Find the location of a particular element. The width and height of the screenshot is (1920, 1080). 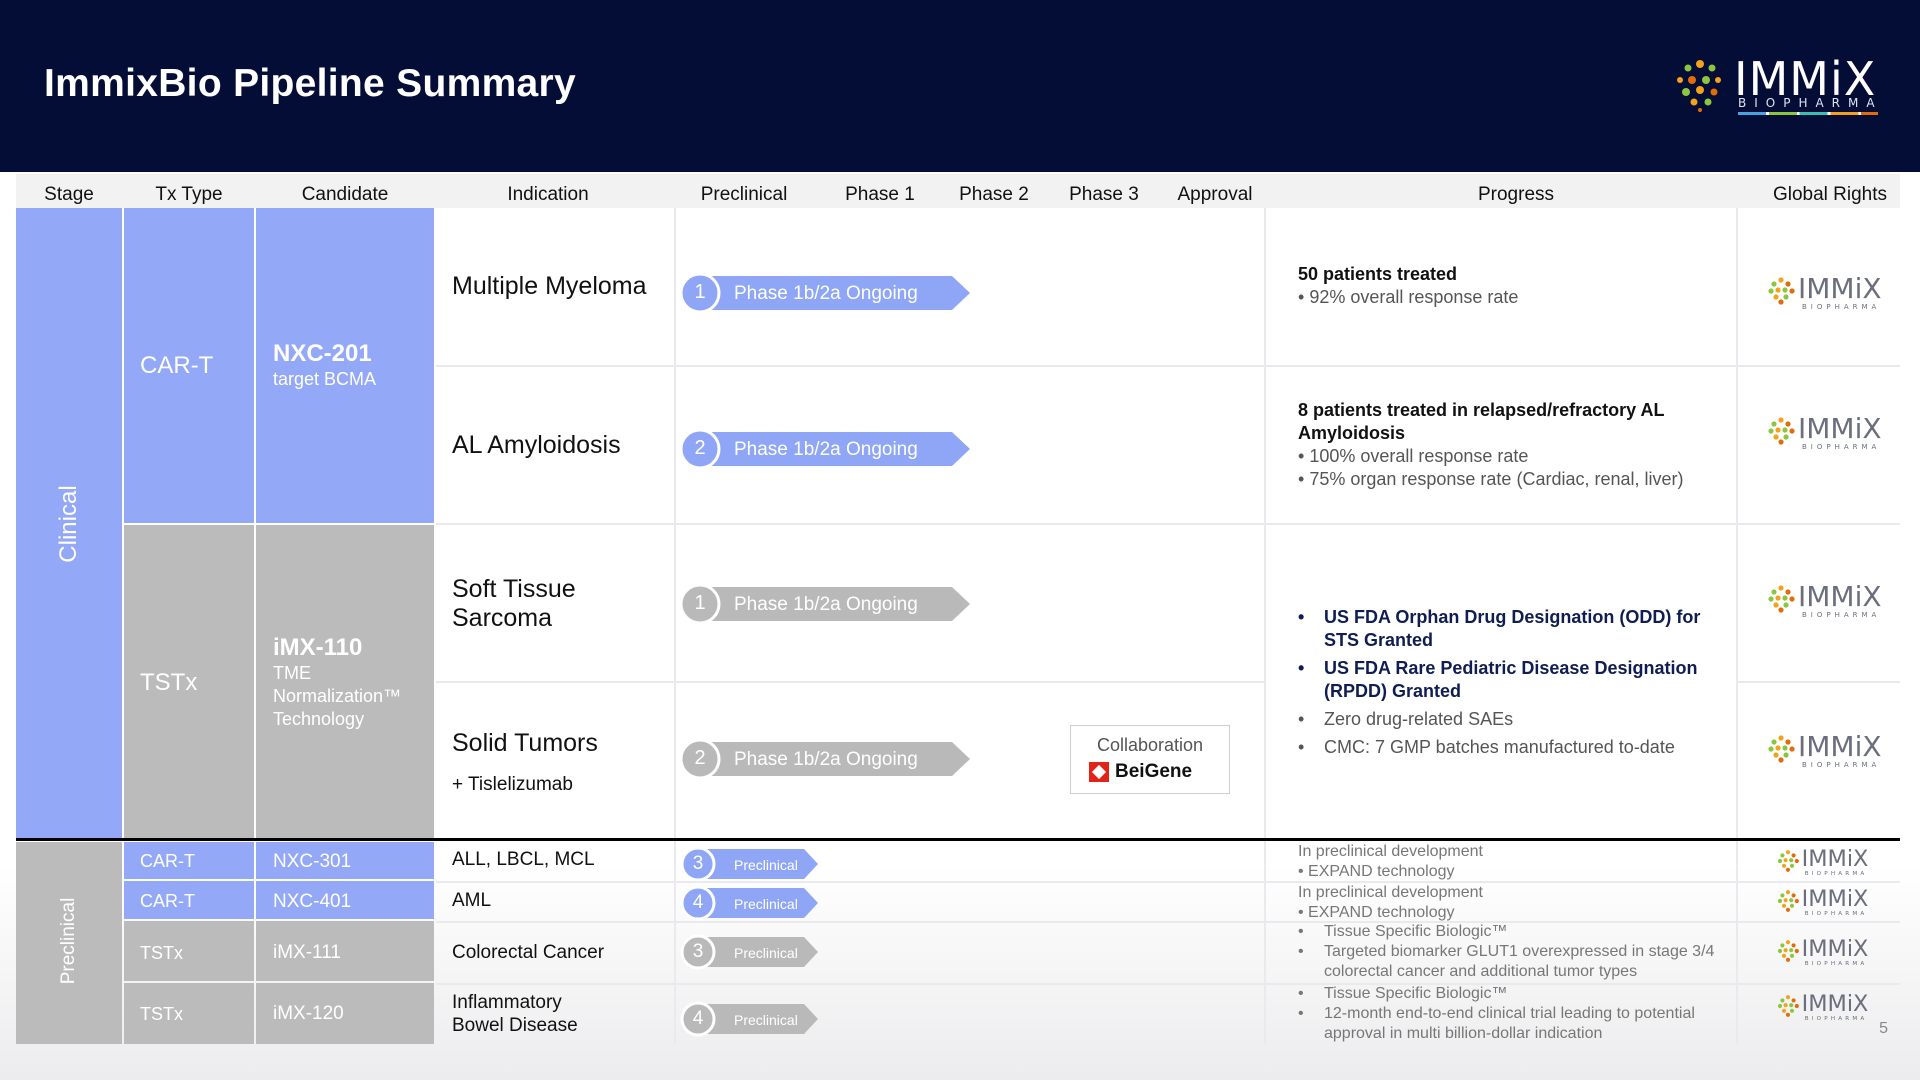

indication-solid-tumors: Solid Tumors is located at coordinates (525, 743).